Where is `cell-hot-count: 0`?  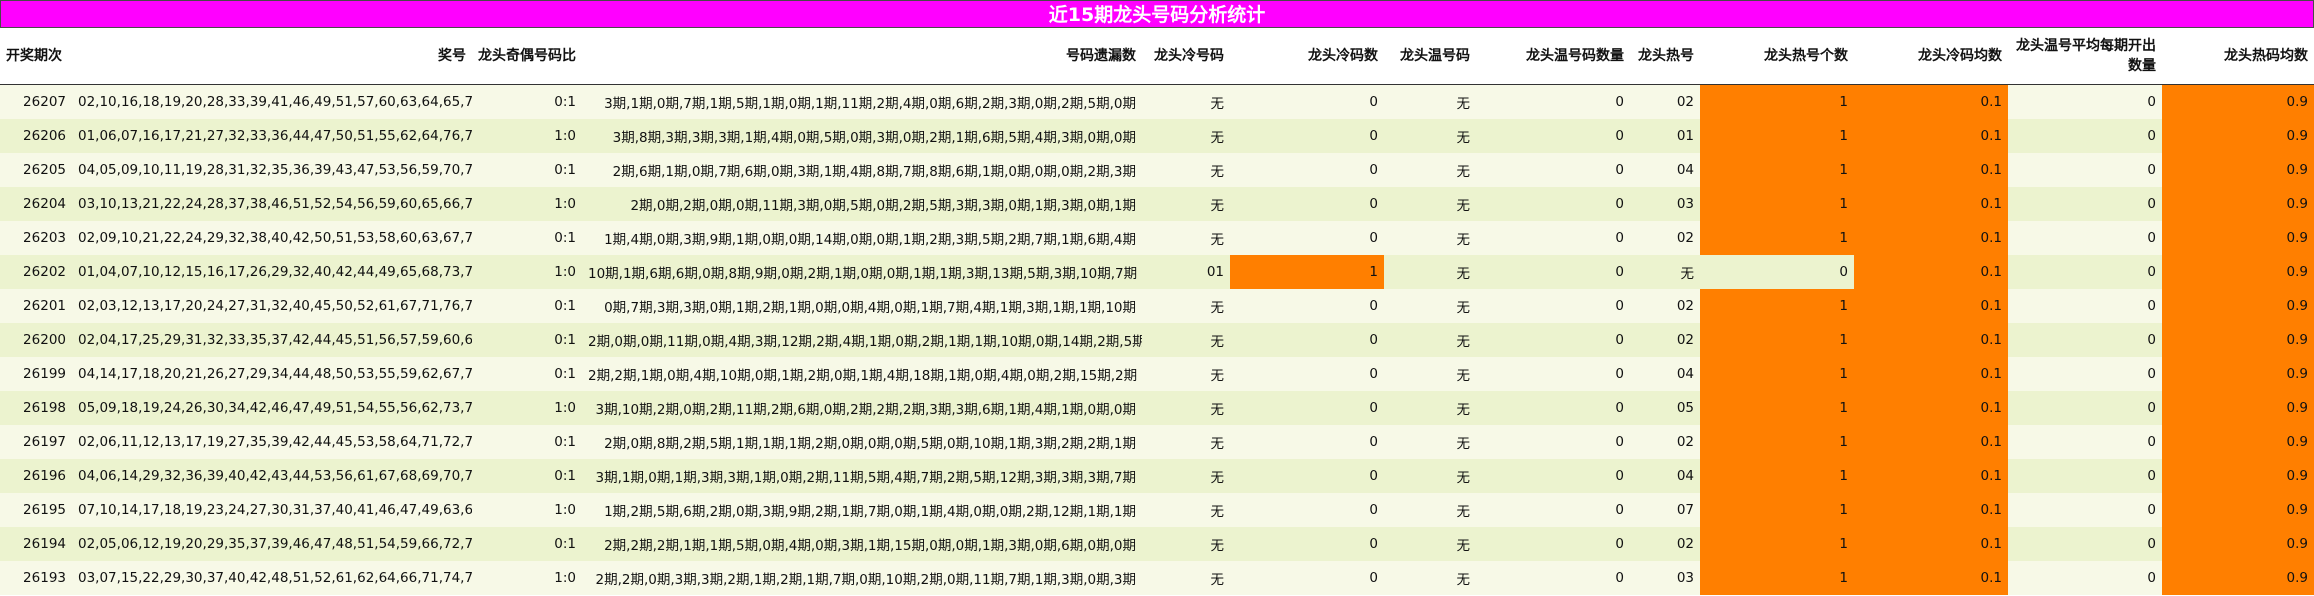 cell-hot-count: 0 is located at coordinates (1777, 272).